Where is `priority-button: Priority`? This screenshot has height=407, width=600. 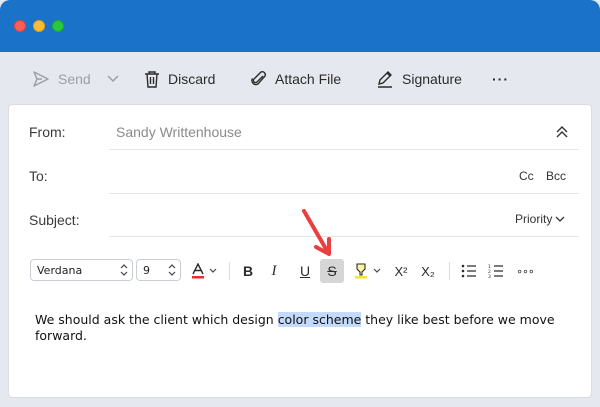
priority-button: Priority is located at coordinates (540, 219).